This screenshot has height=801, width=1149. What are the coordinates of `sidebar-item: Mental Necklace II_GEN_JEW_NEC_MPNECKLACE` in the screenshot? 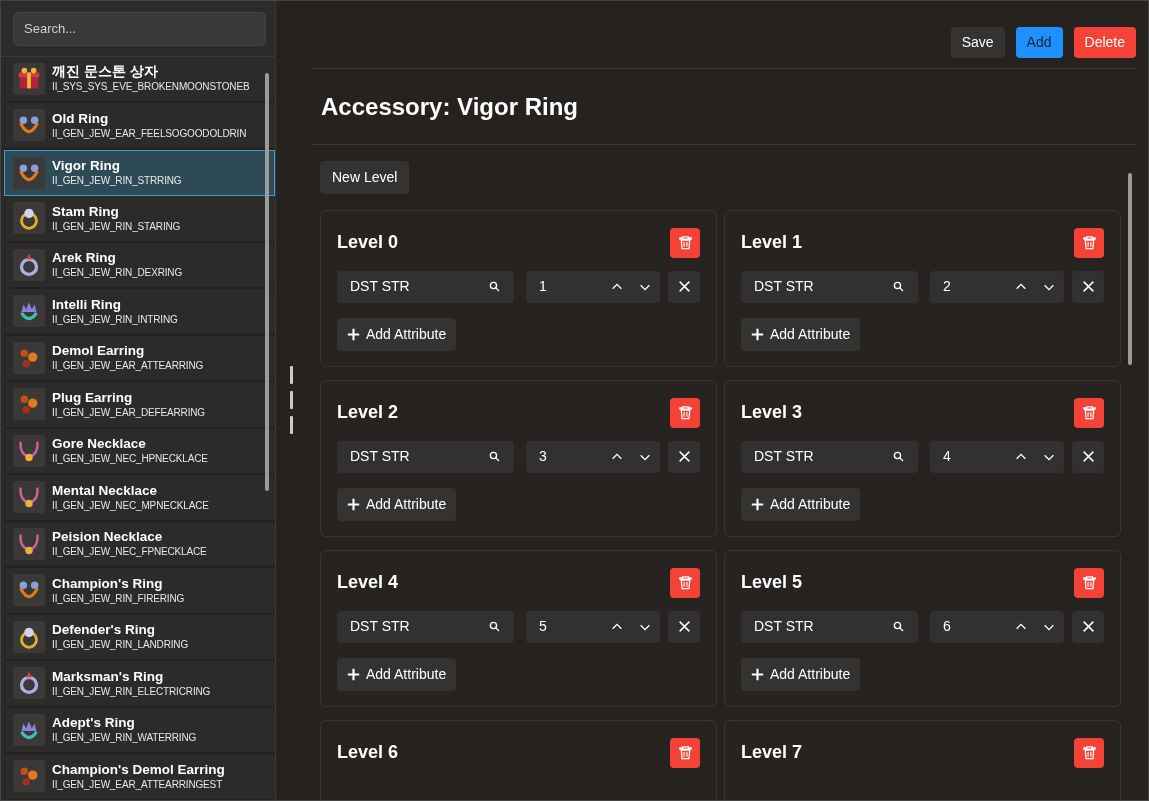 It's located at (139, 498).